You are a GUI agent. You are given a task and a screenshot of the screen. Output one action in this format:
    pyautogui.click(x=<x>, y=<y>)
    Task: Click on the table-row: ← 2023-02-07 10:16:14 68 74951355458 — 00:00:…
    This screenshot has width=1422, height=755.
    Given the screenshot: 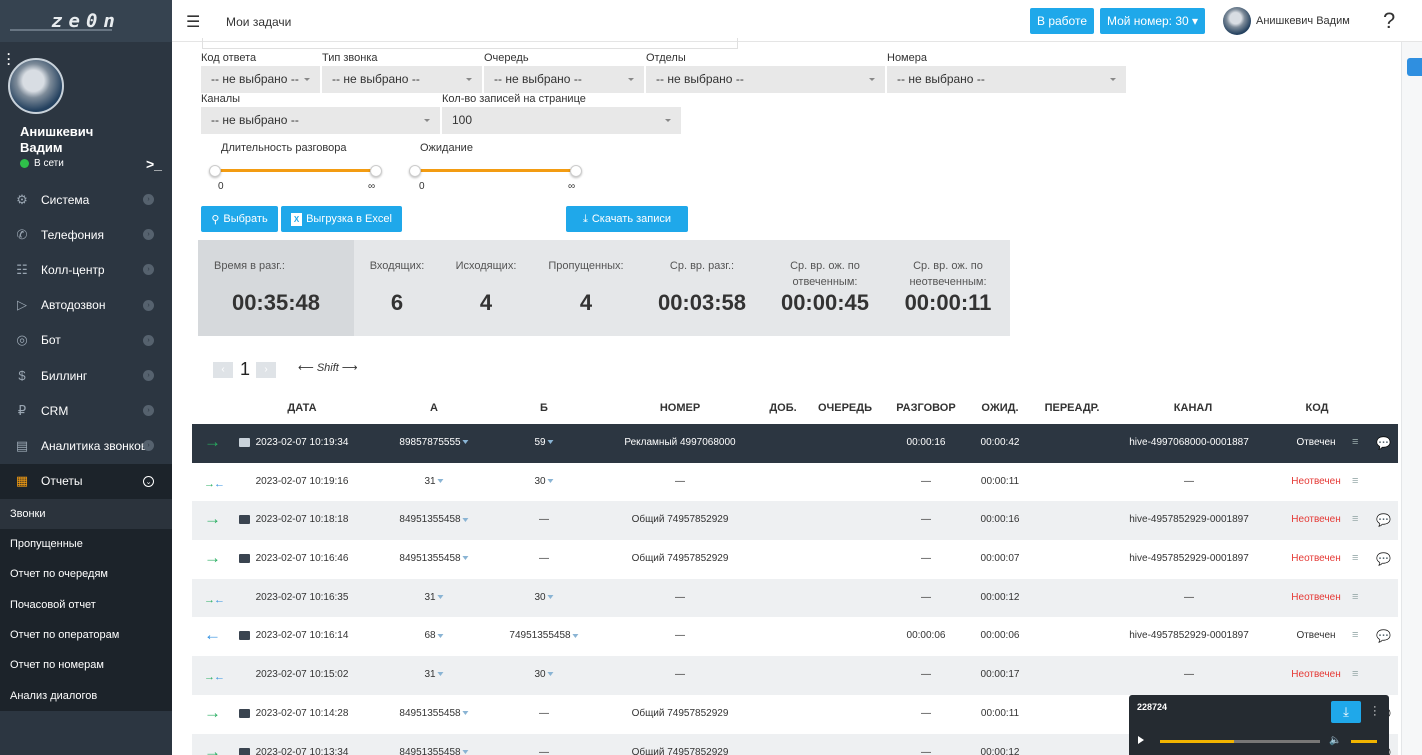 What is the action you would take?
    pyautogui.click(x=795, y=636)
    